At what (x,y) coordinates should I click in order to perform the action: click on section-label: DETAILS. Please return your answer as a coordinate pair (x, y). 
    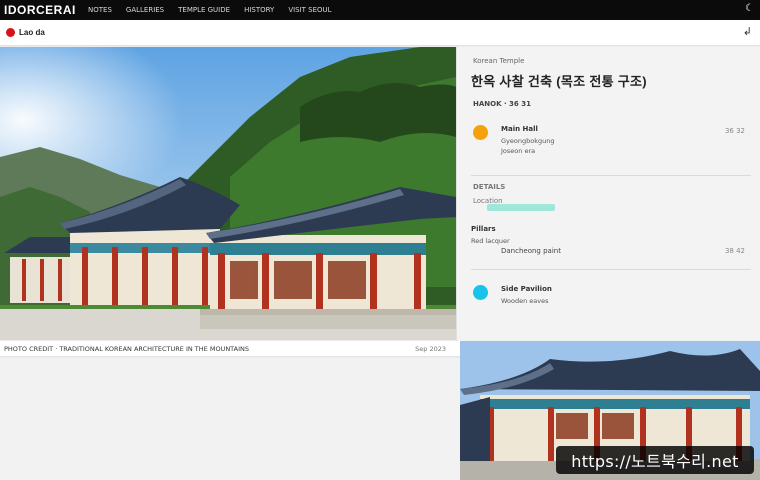
    Looking at the image, I should click on (489, 187).